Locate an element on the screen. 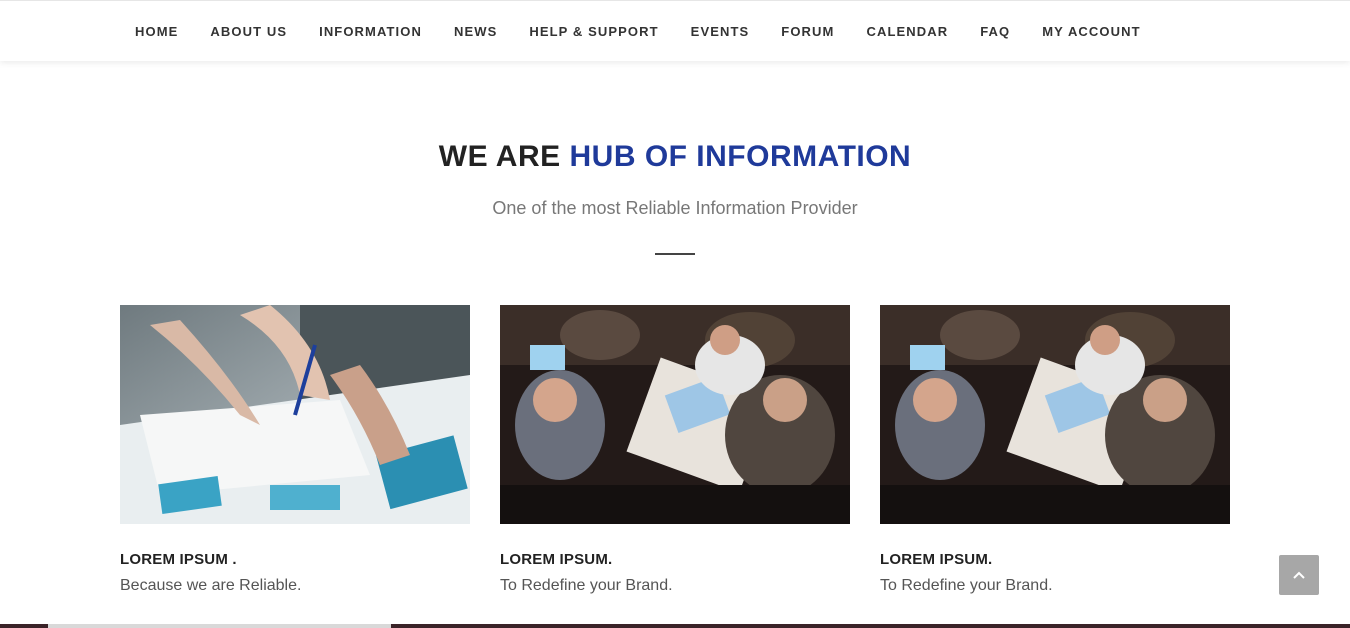  chevron-up-icon is located at coordinates (1299, 575).